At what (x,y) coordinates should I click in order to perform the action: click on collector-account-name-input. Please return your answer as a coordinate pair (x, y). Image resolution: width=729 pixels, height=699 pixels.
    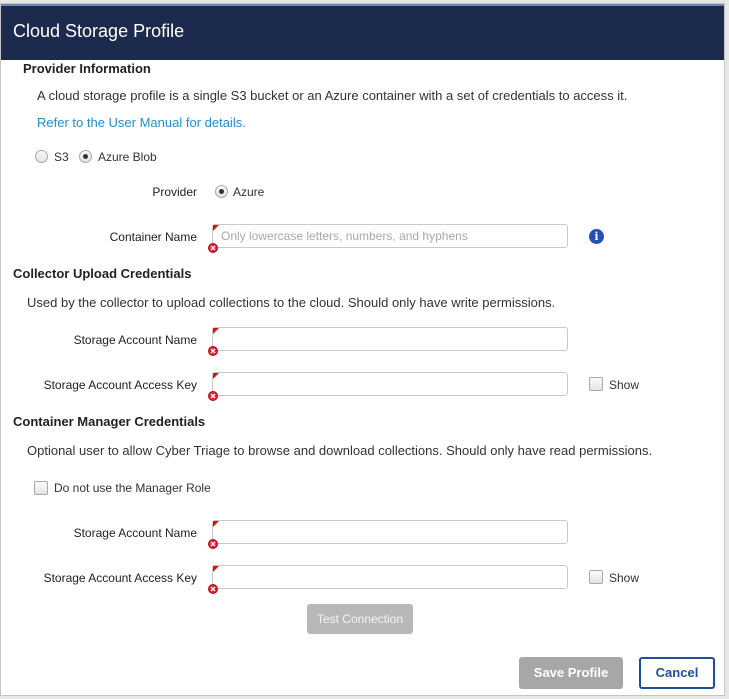
    Looking at the image, I should click on (390, 339).